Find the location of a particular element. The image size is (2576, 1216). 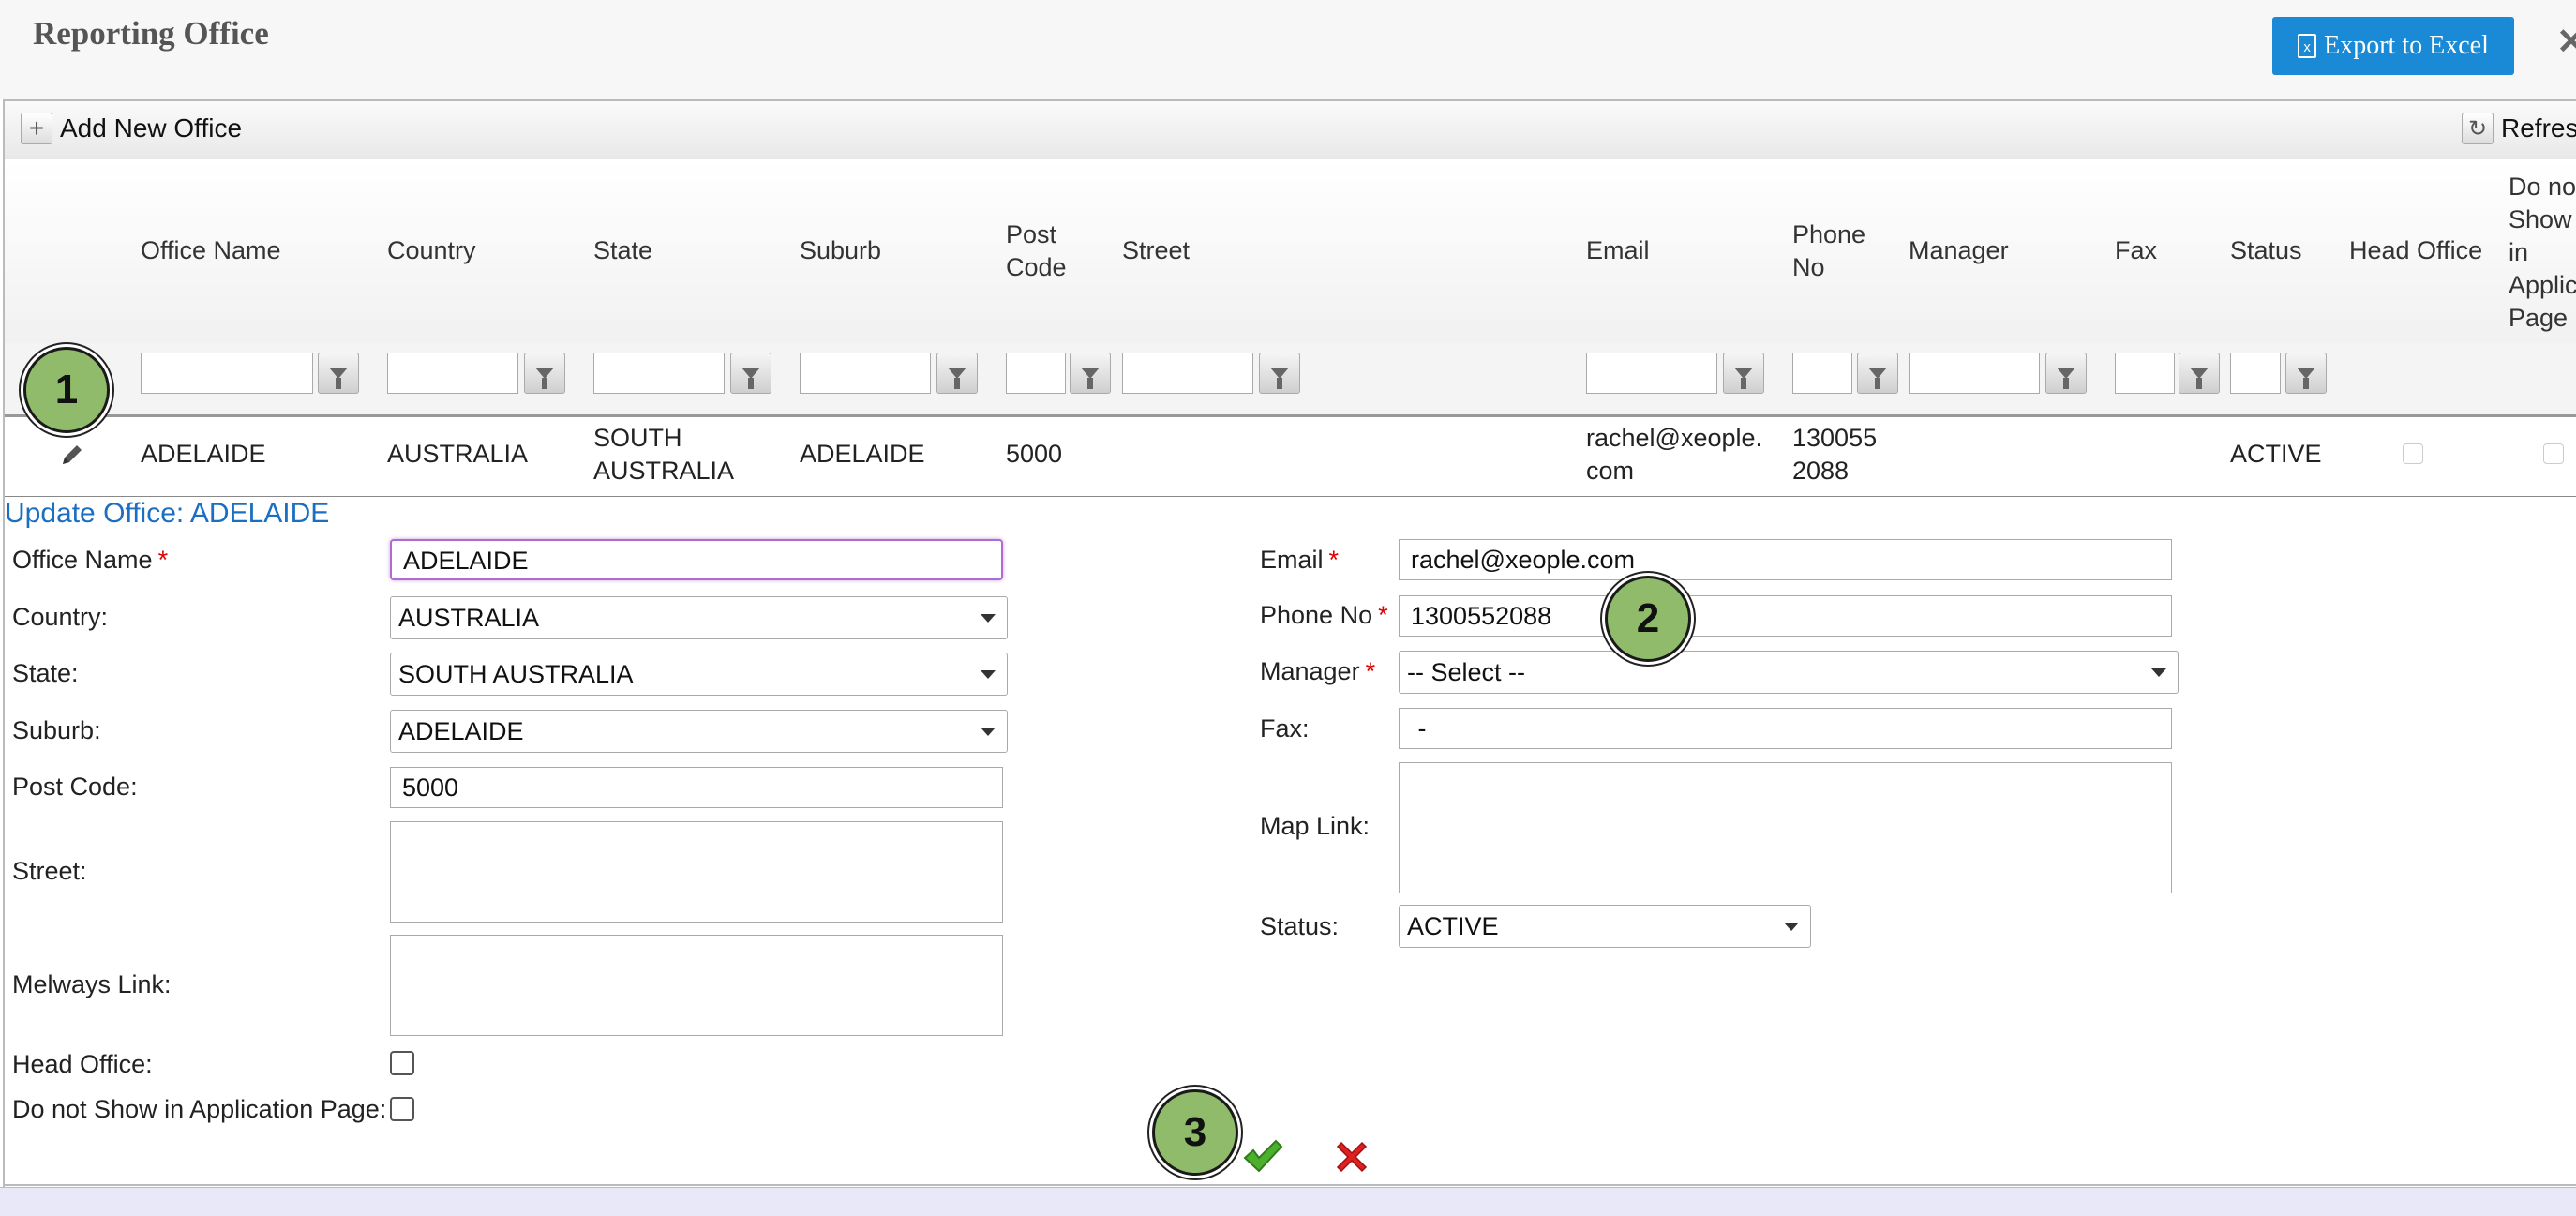

col-header-email: Email is located at coordinates (1618, 250).